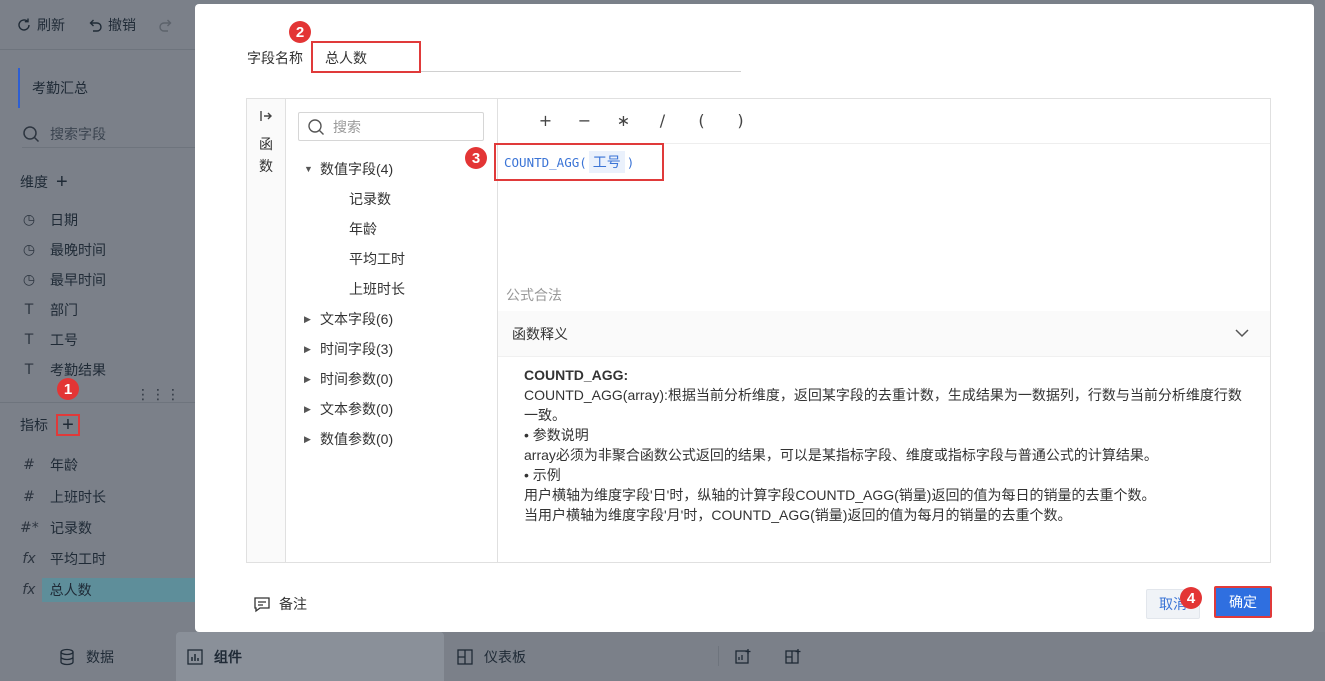 This screenshot has height=681, width=1325. What do you see at coordinates (78, 133) in the screenshot?
I see `field-search-placeholder: 搜索字段` at bounding box center [78, 133].